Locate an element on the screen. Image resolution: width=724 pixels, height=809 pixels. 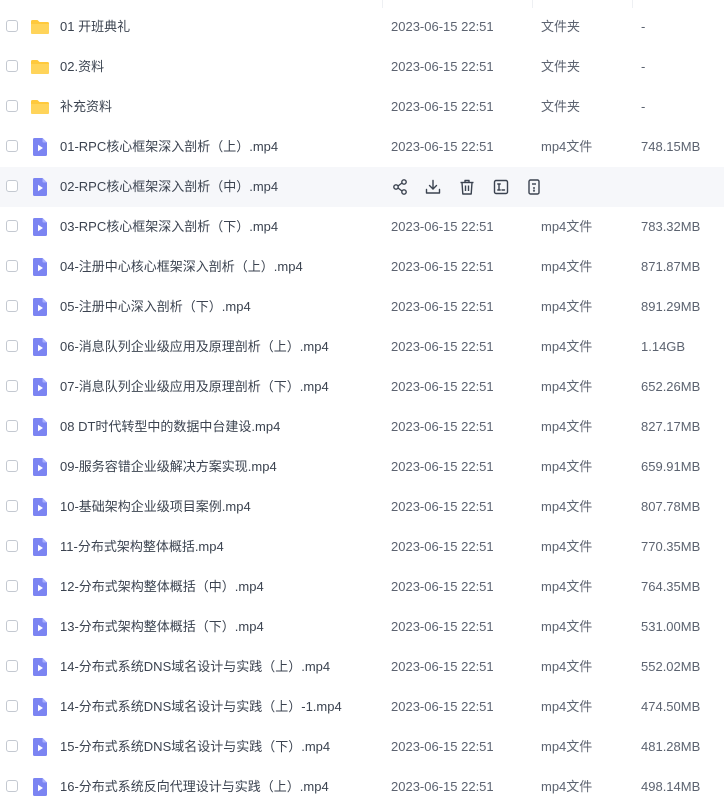
file-size: 770.35MB is located at coordinates (671, 546).